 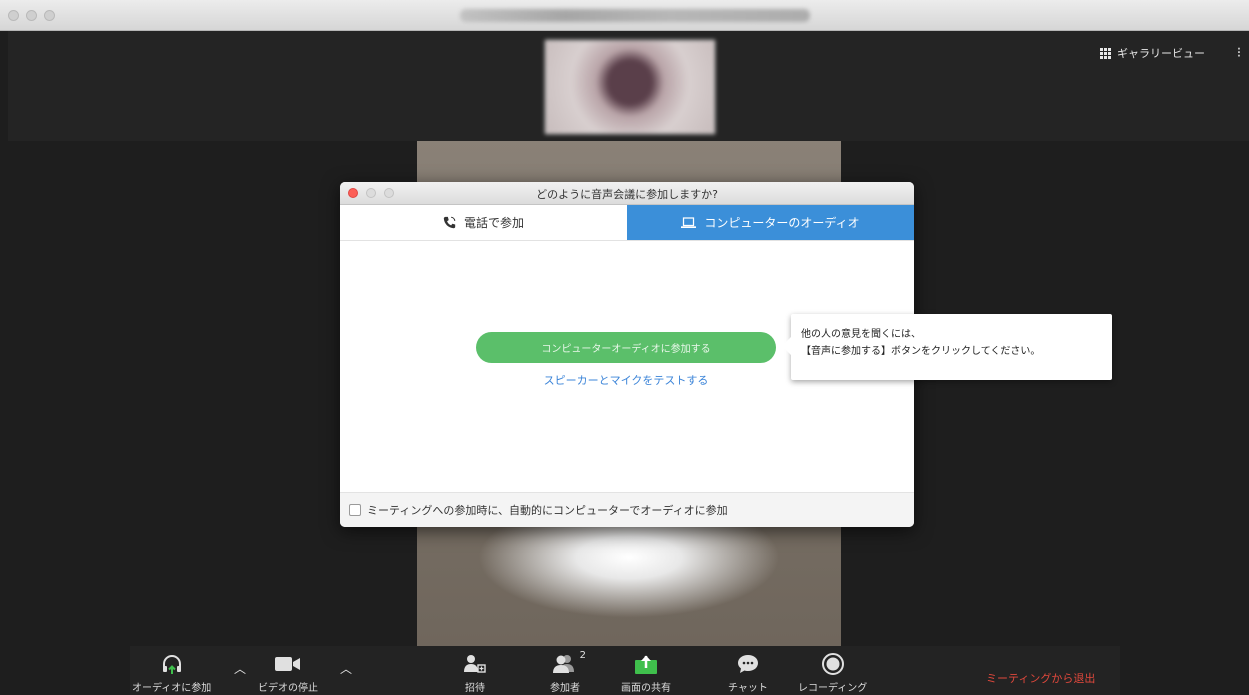 I want to click on dialog-title: どのように音声会議に参加しますか?, so click(x=627, y=194).